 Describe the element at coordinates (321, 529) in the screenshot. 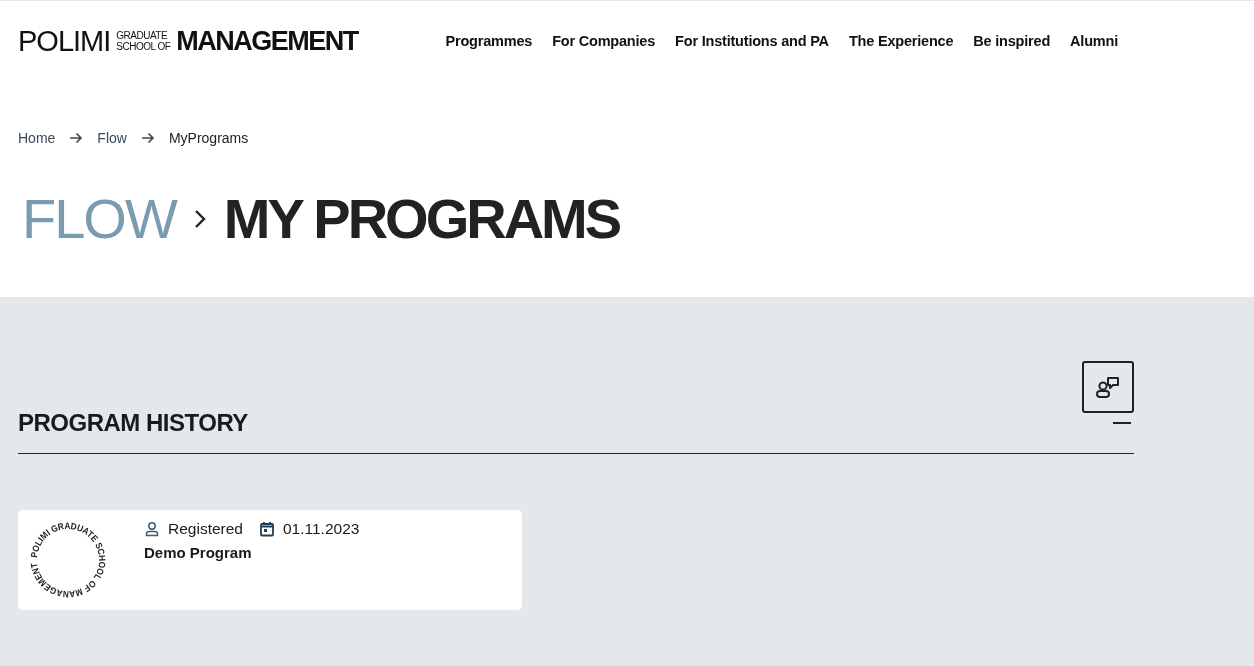

I see `date-text: 01.11.2023` at that location.